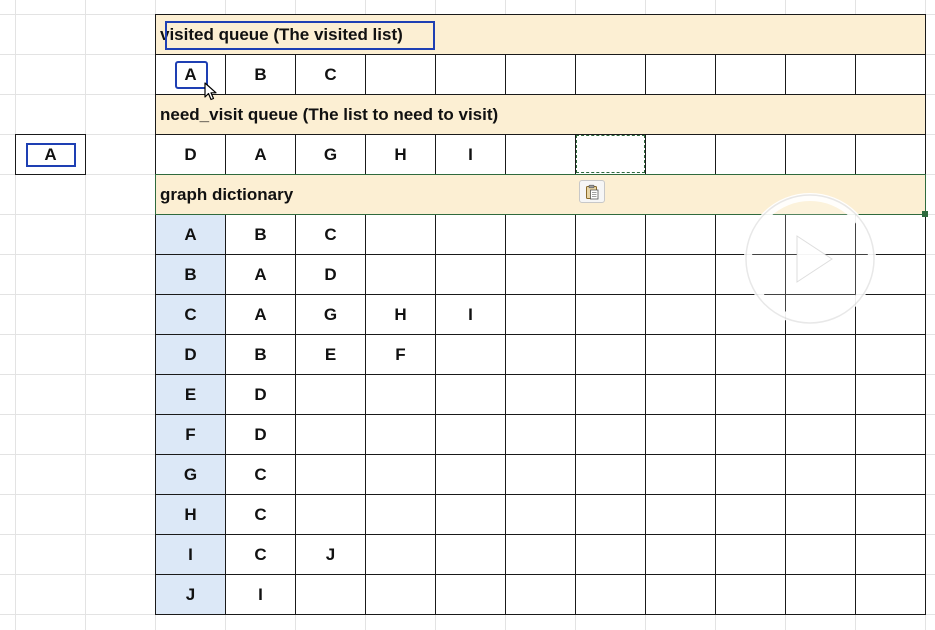 This screenshot has width=935, height=630. What do you see at coordinates (190, 314) in the screenshot?
I see `graph-key-cell: C` at bounding box center [190, 314].